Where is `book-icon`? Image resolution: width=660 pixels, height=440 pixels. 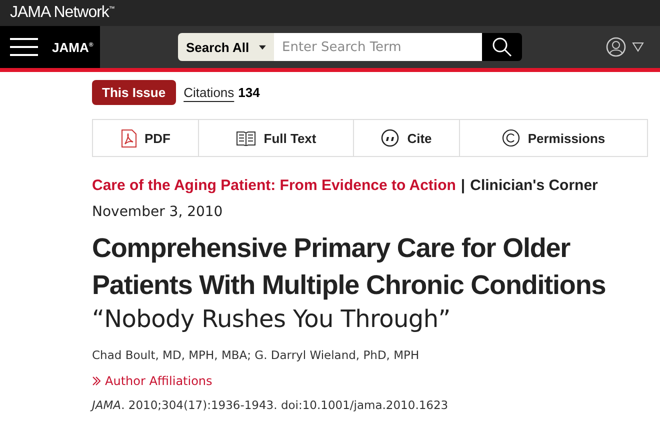 book-icon is located at coordinates (246, 138).